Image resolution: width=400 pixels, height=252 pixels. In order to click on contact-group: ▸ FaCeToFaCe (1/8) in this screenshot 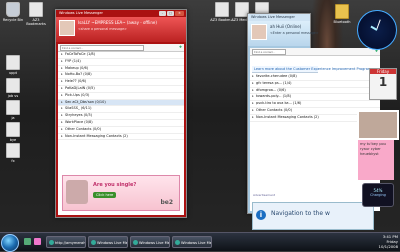, I will do `click(121, 55)`.